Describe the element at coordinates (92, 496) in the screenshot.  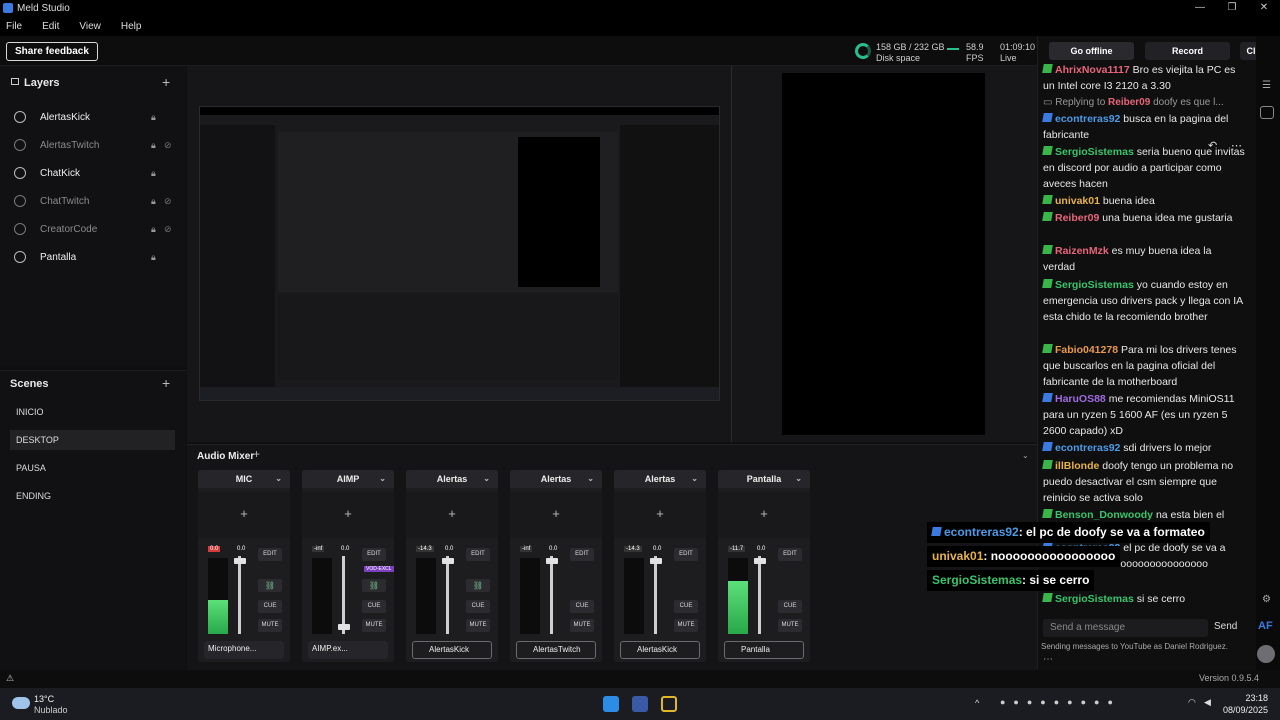
I see `scene-item: ENDING` at that location.